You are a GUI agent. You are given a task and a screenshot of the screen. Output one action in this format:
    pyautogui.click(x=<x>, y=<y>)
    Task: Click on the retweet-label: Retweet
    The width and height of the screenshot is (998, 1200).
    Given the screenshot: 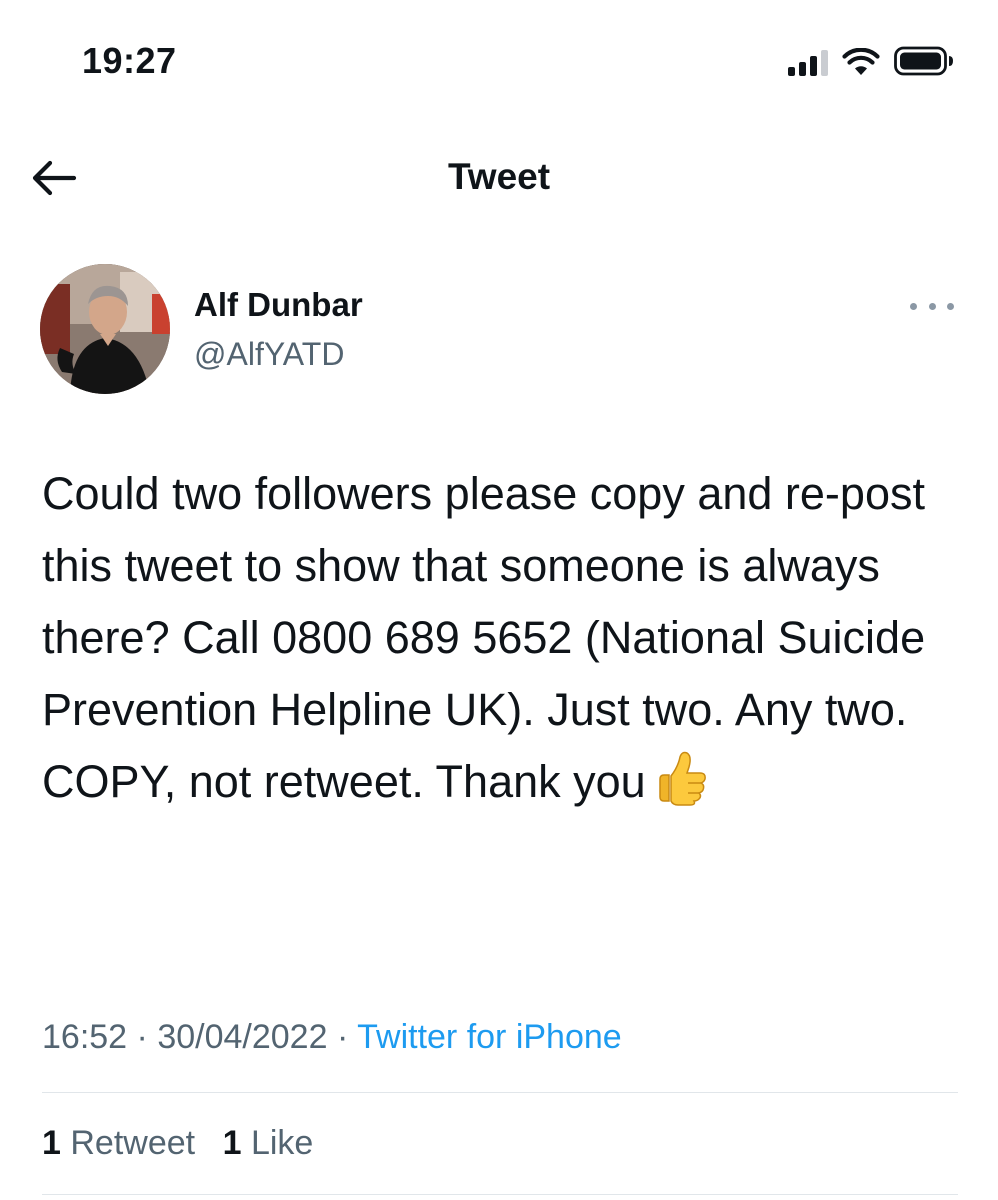 What is the action you would take?
    pyautogui.click(x=133, y=1143)
    